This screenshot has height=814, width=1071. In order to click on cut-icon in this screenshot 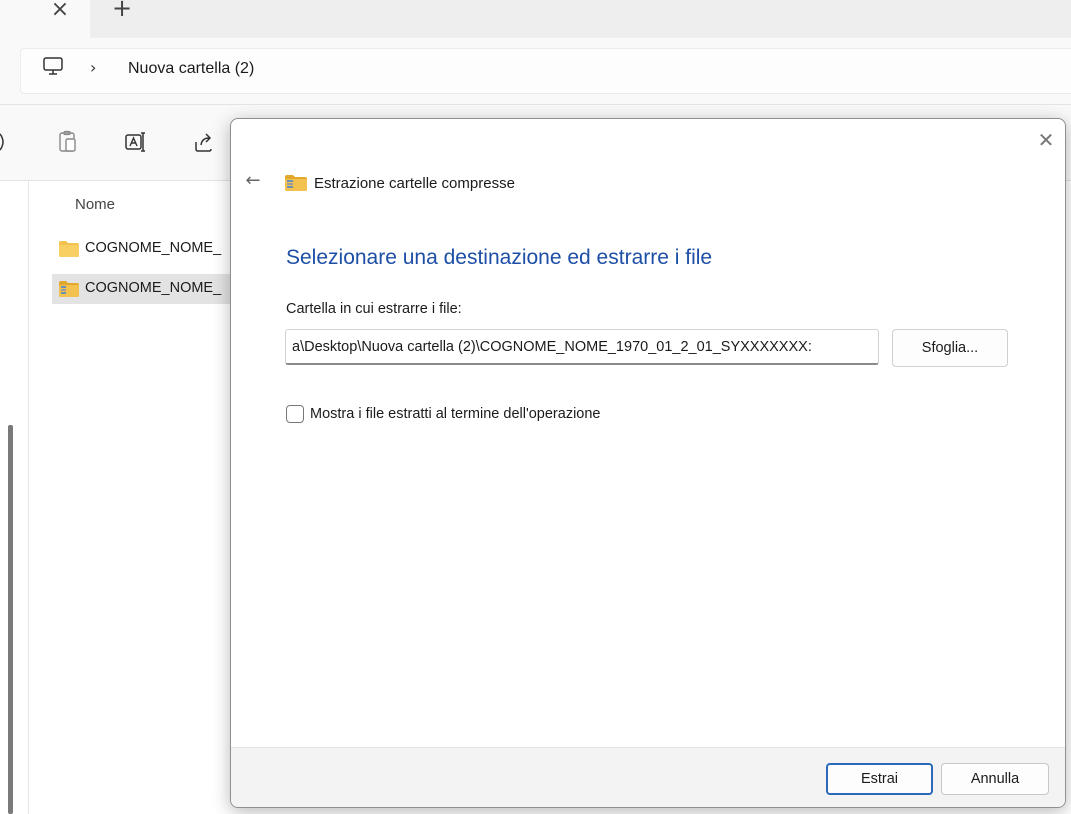, I will do `click(9, 142)`.